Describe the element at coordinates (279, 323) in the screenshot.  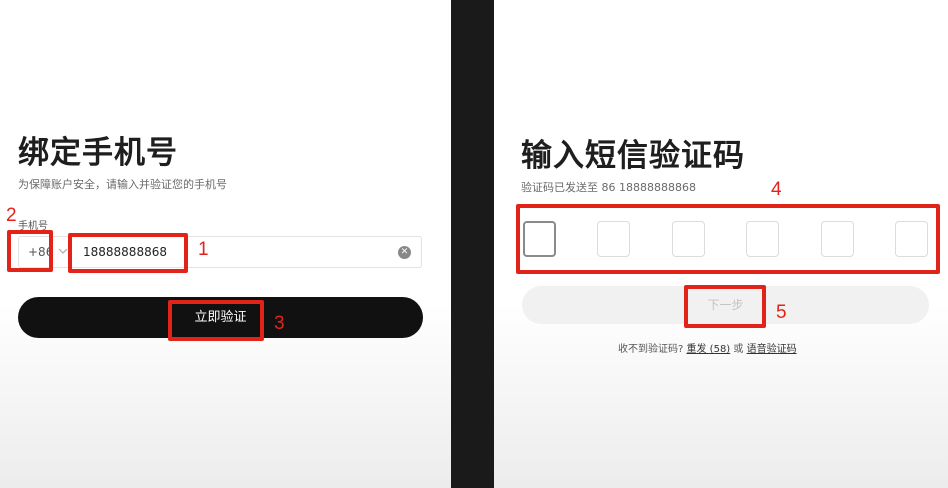
I see `annotation-number-3: 3` at that location.